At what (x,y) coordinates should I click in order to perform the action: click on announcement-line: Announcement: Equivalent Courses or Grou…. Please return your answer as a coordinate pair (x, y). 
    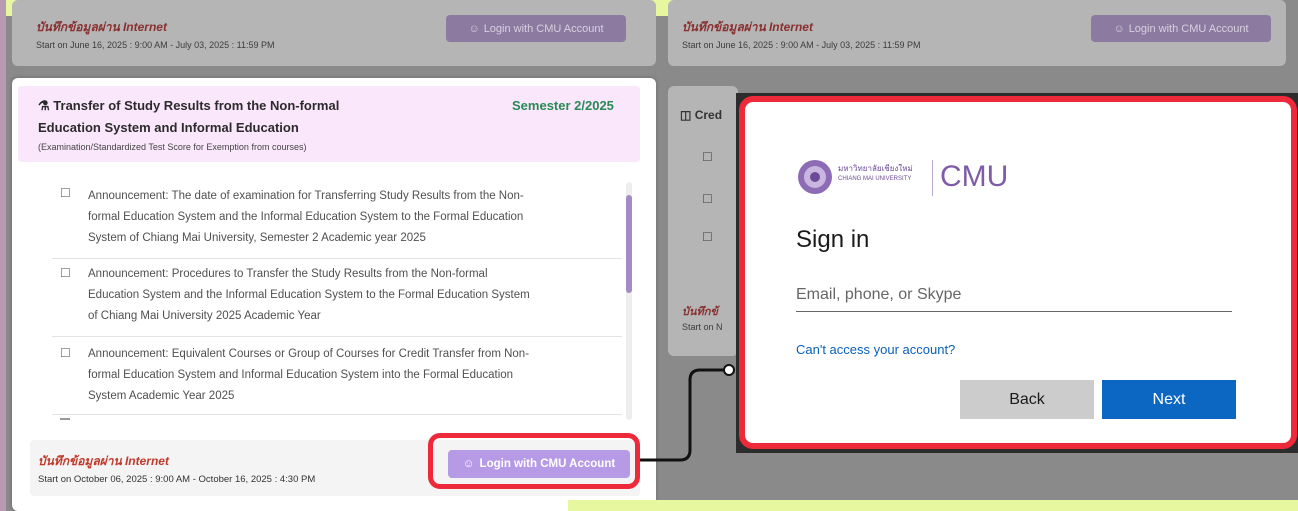
    Looking at the image, I should click on (309, 354).